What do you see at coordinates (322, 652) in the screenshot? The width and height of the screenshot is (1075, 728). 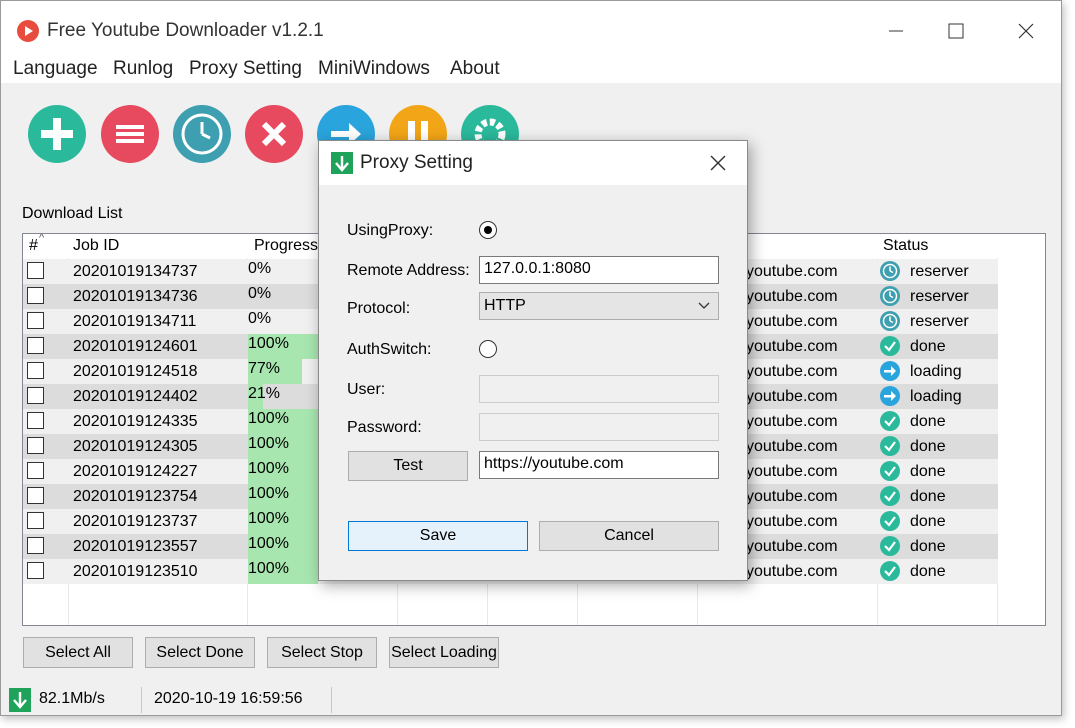 I see `select-stop-button: Select Stop` at bounding box center [322, 652].